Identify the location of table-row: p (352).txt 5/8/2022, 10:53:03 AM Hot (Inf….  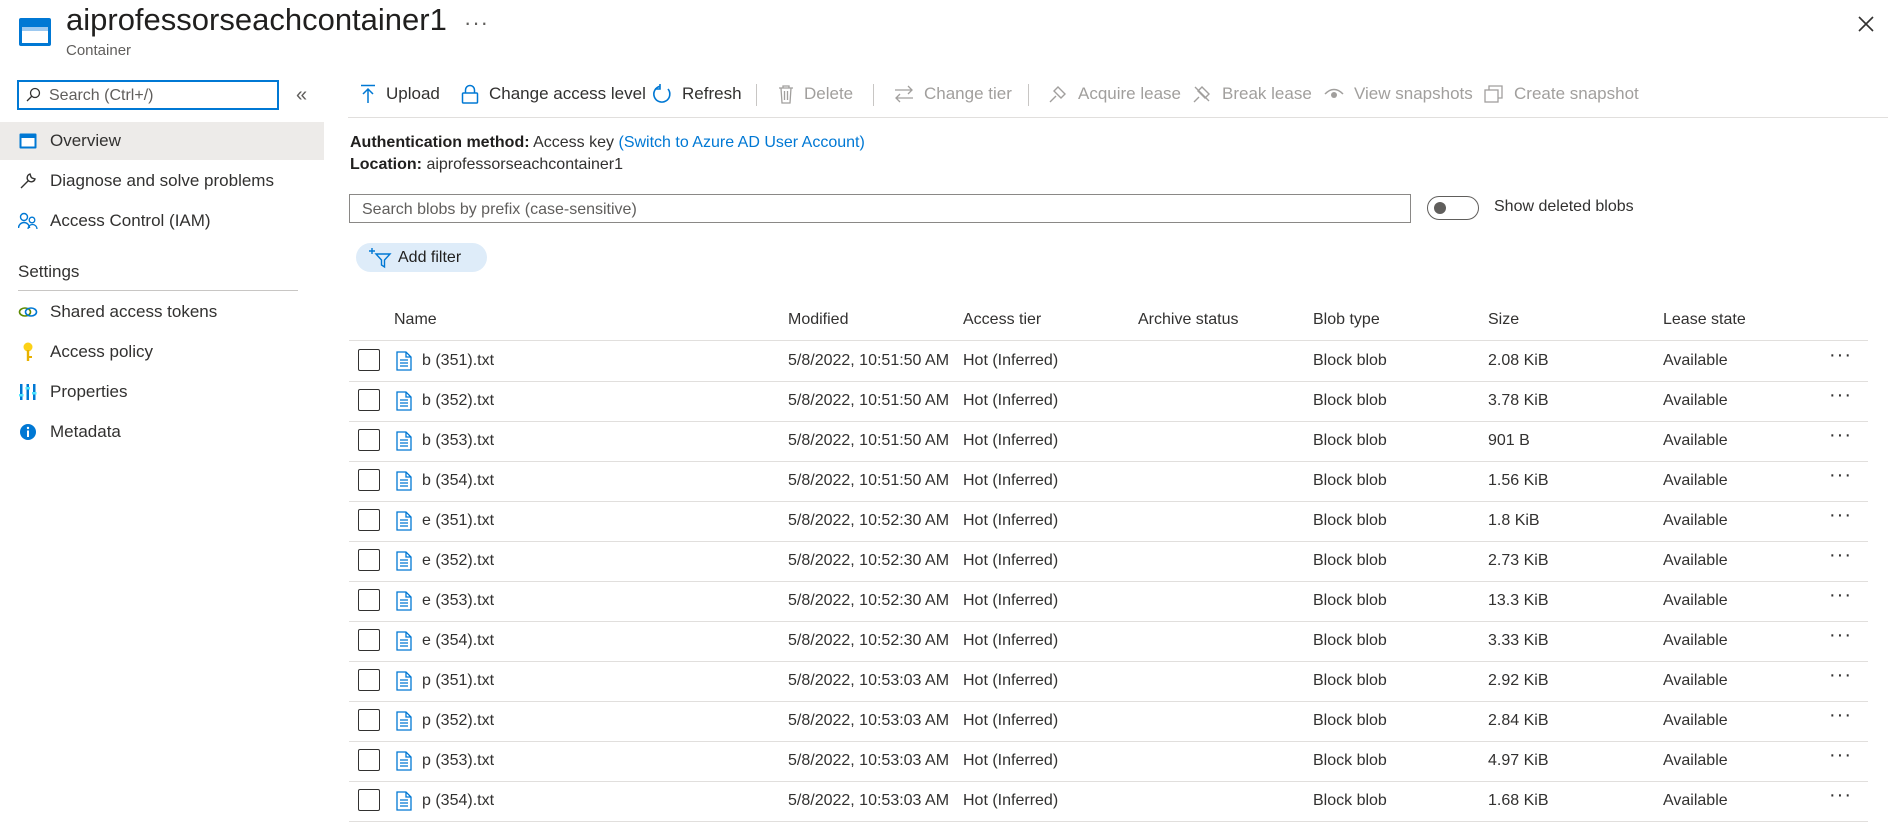
(1108, 721).